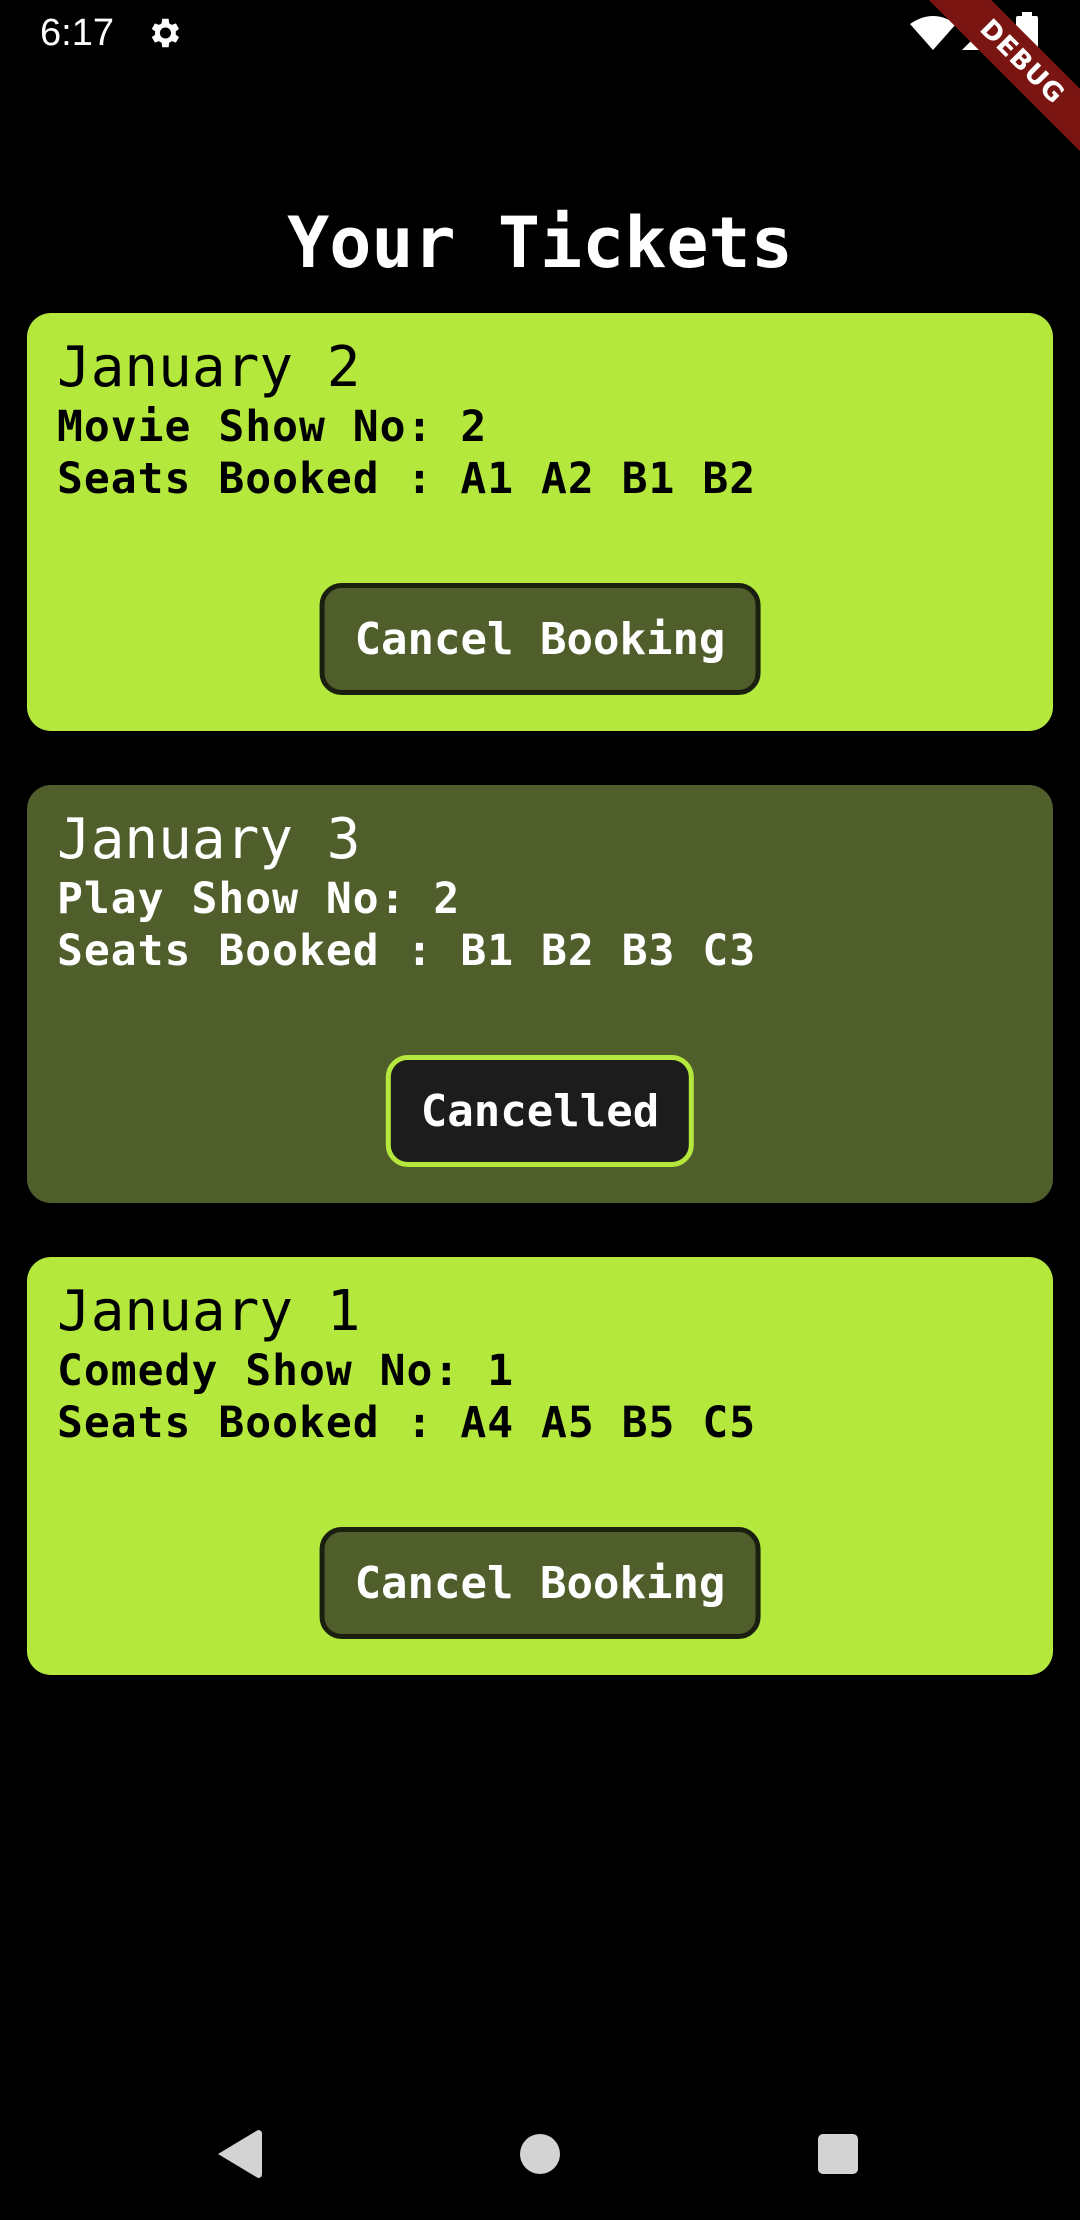  Describe the element at coordinates (407, 479) in the screenshot. I see `ticket-seats: Seats Booked : A1 A2 B1 B2` at that location.